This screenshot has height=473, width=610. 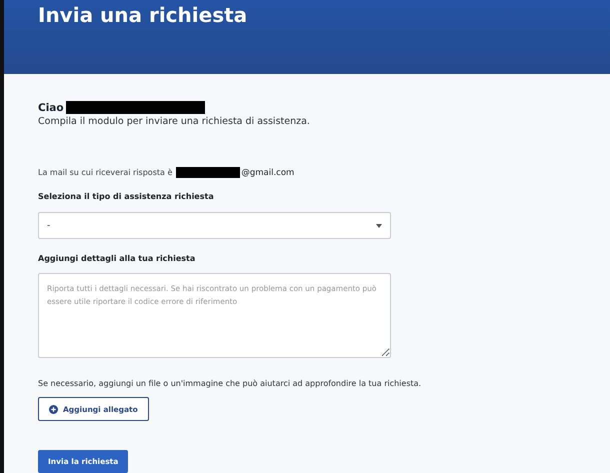 I want to click on greeting-text: Ciao, so click(x=51, y=108).